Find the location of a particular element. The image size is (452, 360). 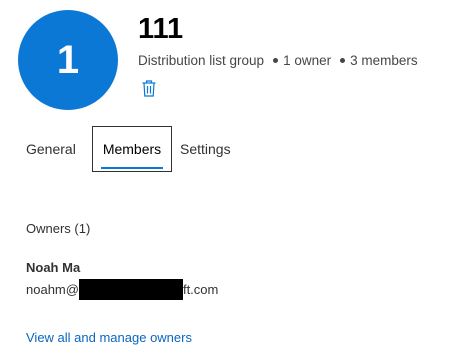

delete-group-button is located at coordinates (149, 88).